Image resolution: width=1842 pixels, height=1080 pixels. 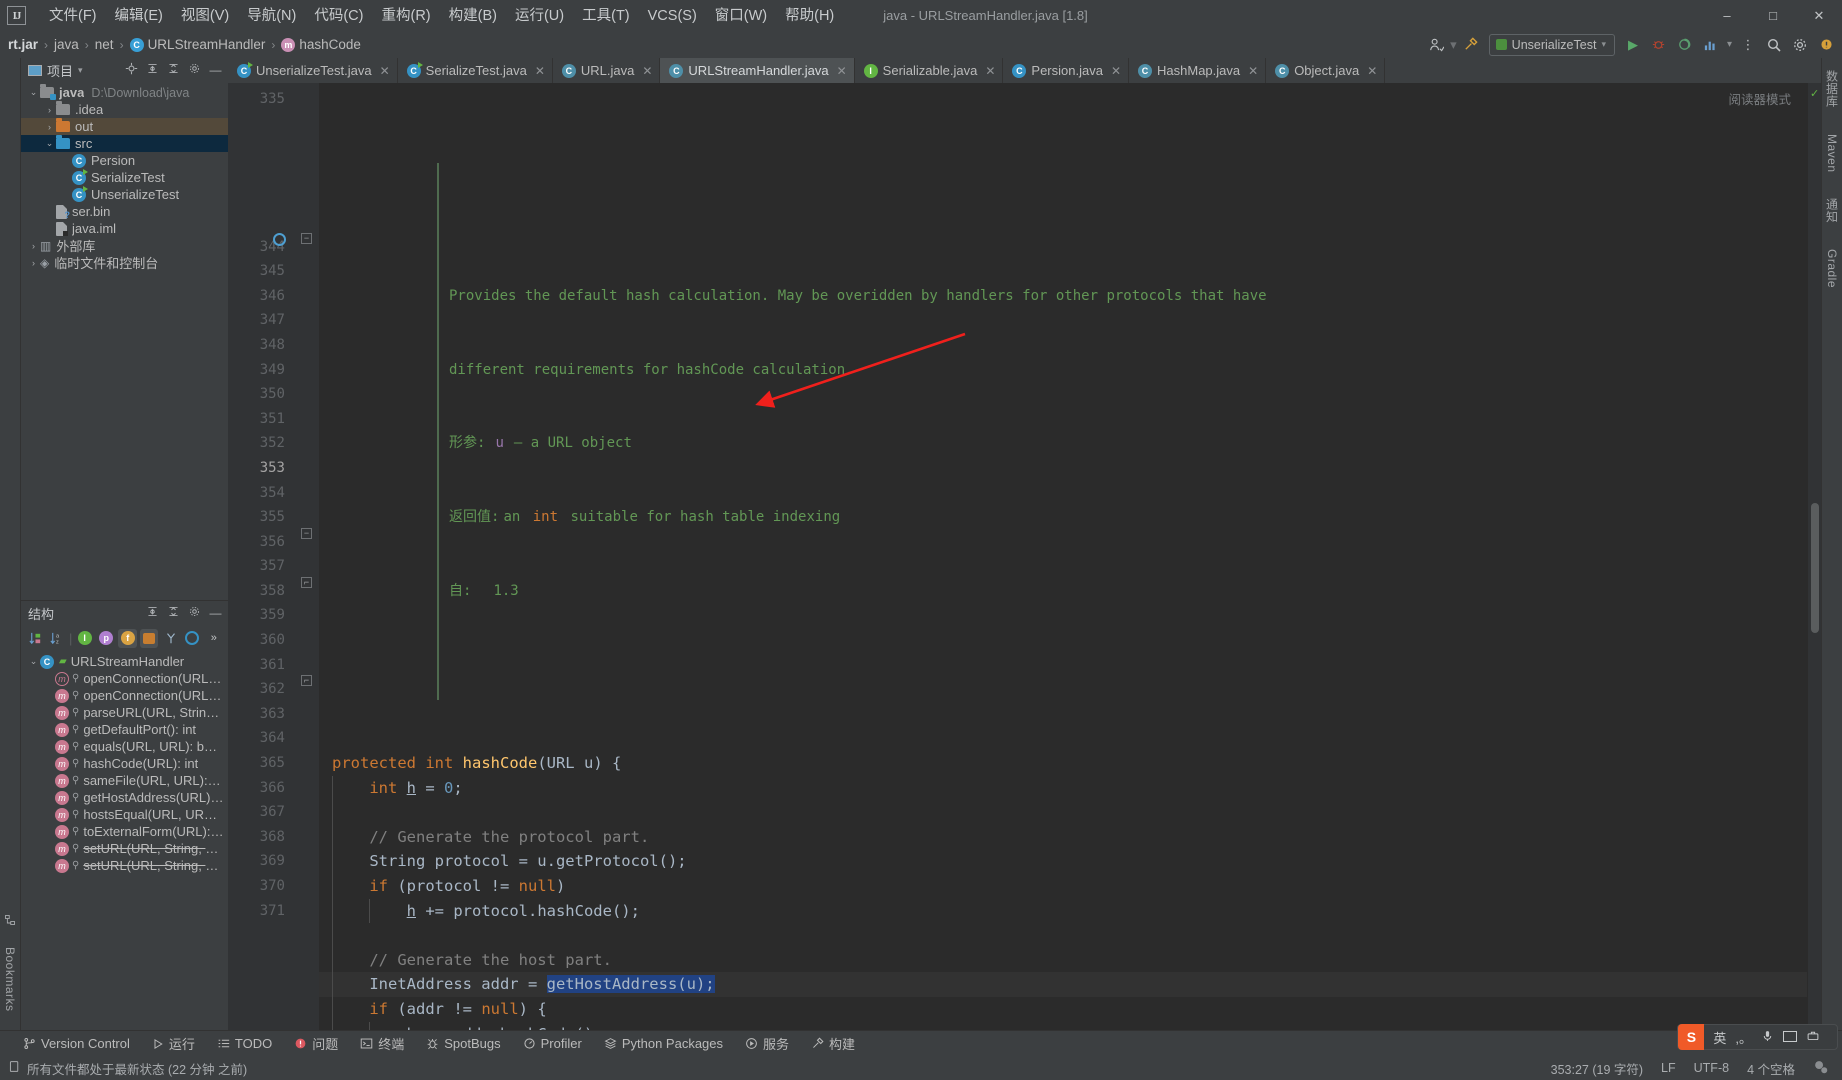 I want to click on code-line-353: InetAddress addr = getHostAddress(u);, so click(x=1063, y=984).